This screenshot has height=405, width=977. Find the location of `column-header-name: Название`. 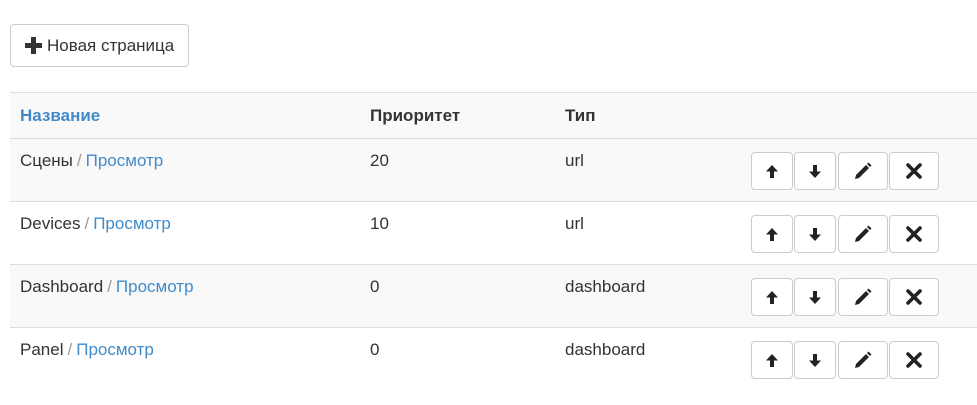

column-header-name: Название is located at coordinates (185, 116).